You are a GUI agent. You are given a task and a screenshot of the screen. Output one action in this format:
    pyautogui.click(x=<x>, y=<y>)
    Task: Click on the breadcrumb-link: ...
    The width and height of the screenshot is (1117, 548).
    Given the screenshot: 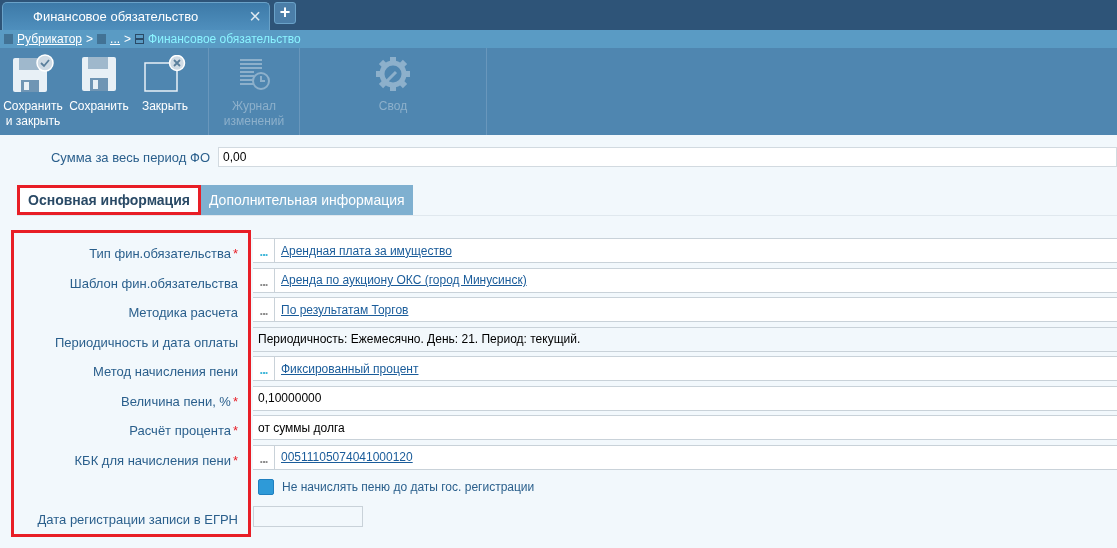 What is the action you would take?
    pyautogui.click(x=115, y=39)
    